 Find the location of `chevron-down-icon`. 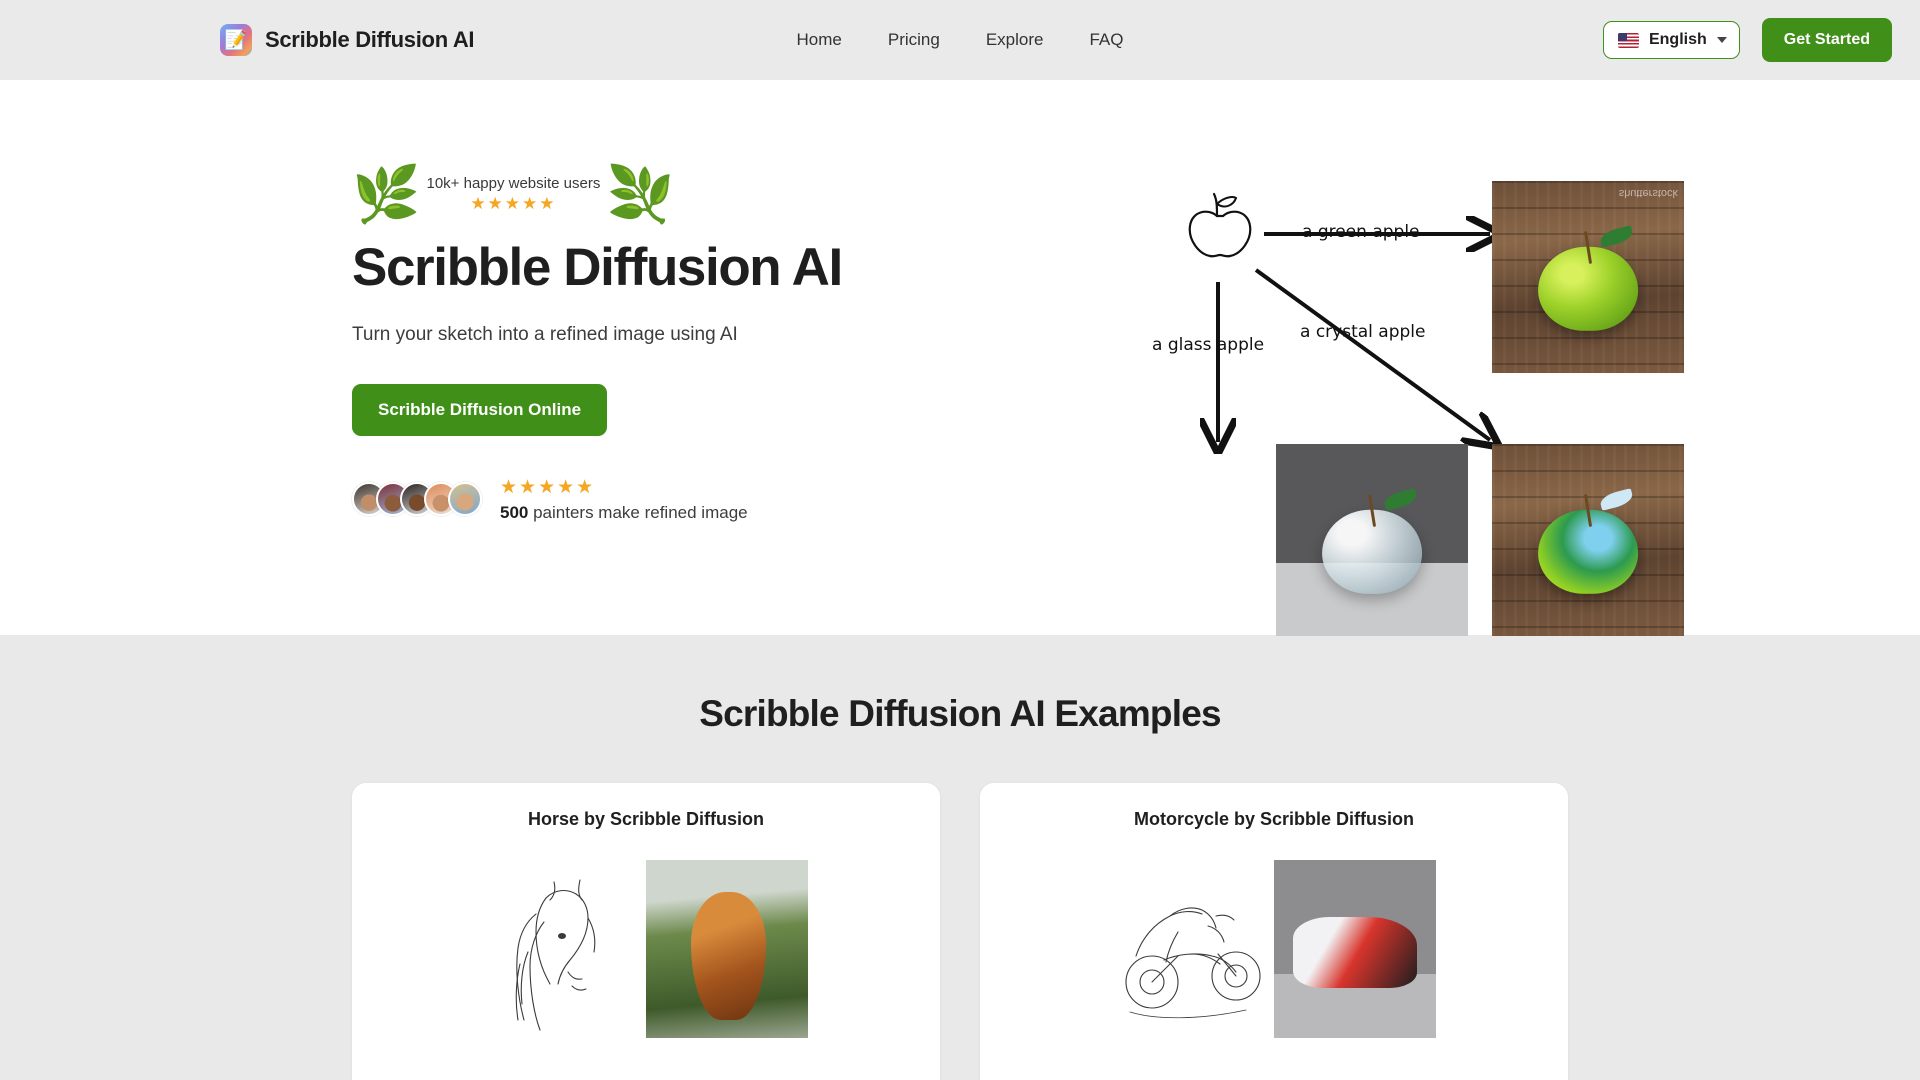

chevron-down-icon is located at coordinates (1721, 40).